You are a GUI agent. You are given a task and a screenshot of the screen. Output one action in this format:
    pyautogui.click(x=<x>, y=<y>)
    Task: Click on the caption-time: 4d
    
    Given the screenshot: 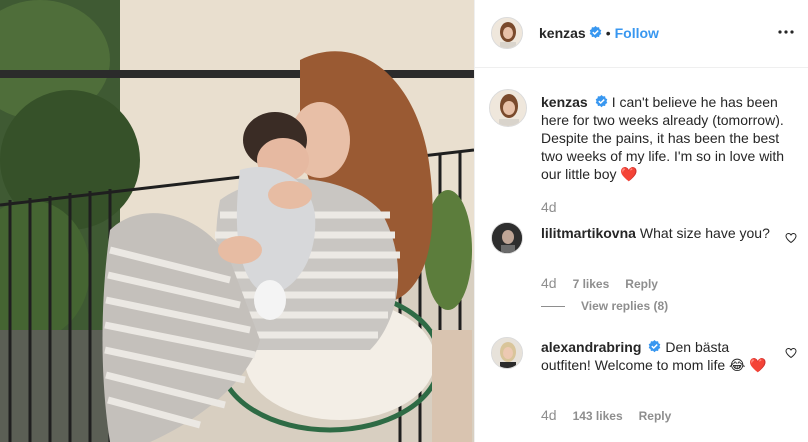 What is the action you would take?
    pyautogui.click(x=549, y=207)
    